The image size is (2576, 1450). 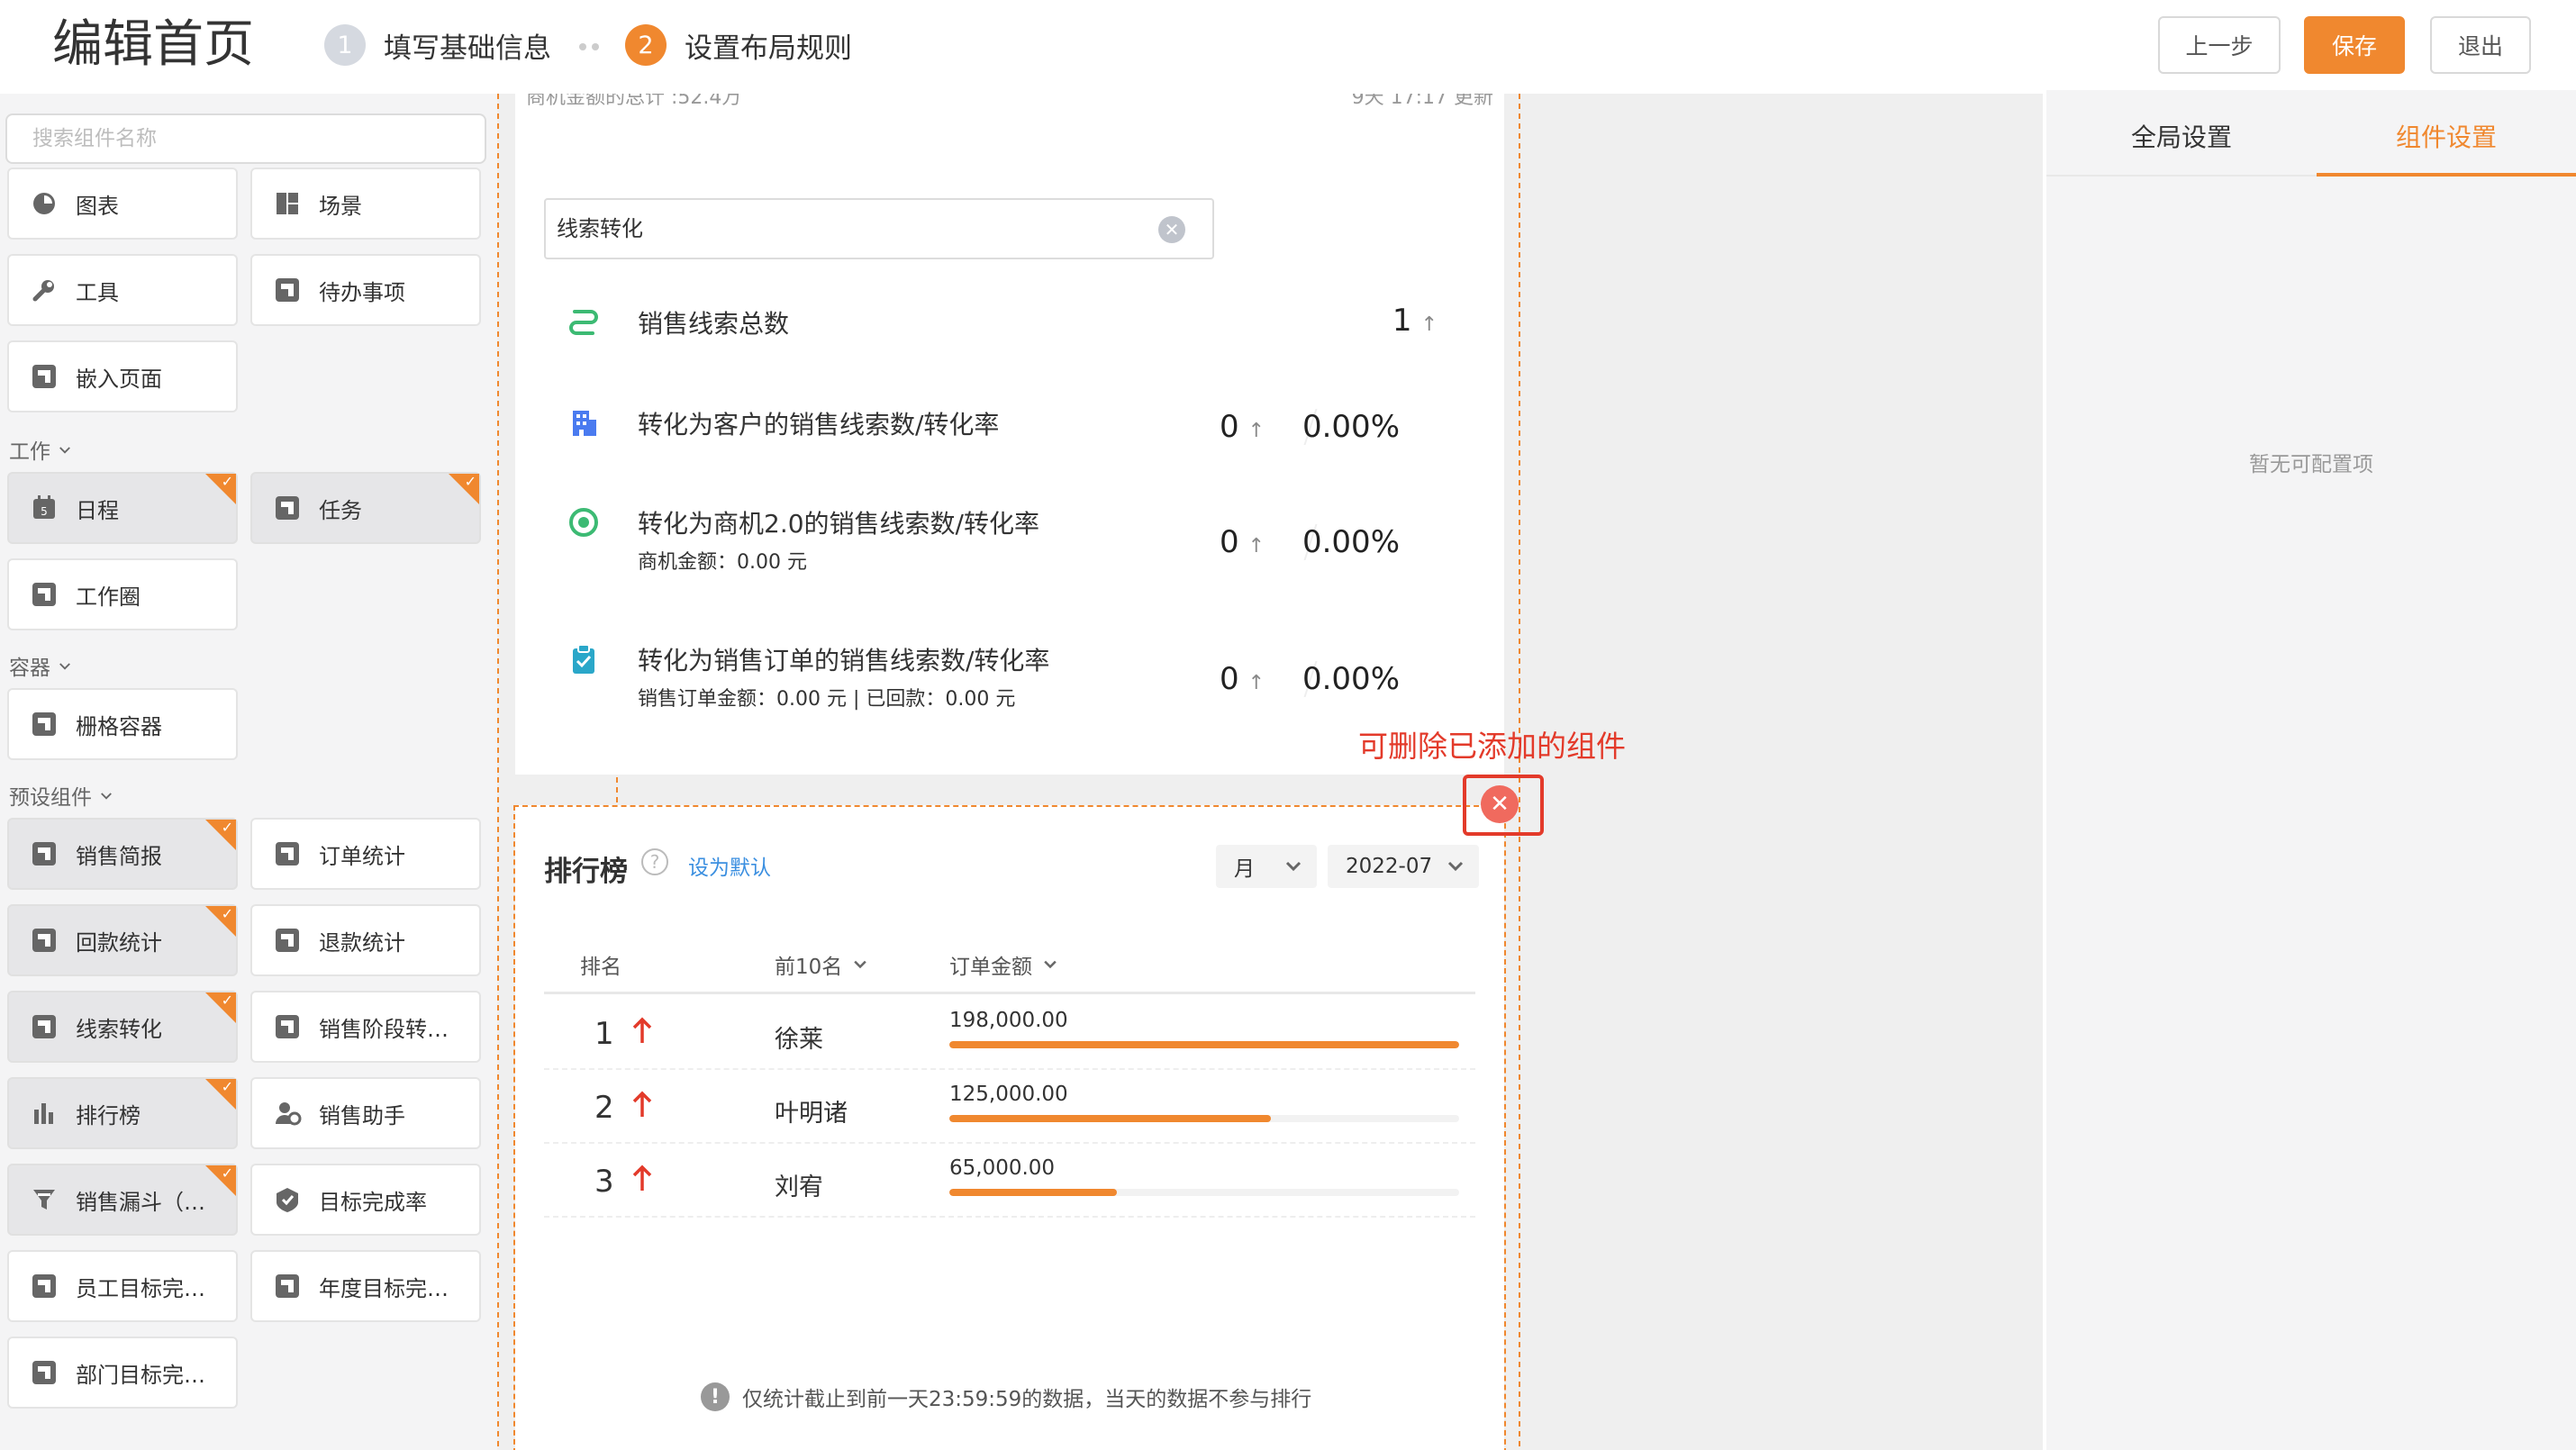 What do you see at coordinates (362, 292) in the screenshot?
I see `component-label: 待办事项` at bounding box center [362, 292].